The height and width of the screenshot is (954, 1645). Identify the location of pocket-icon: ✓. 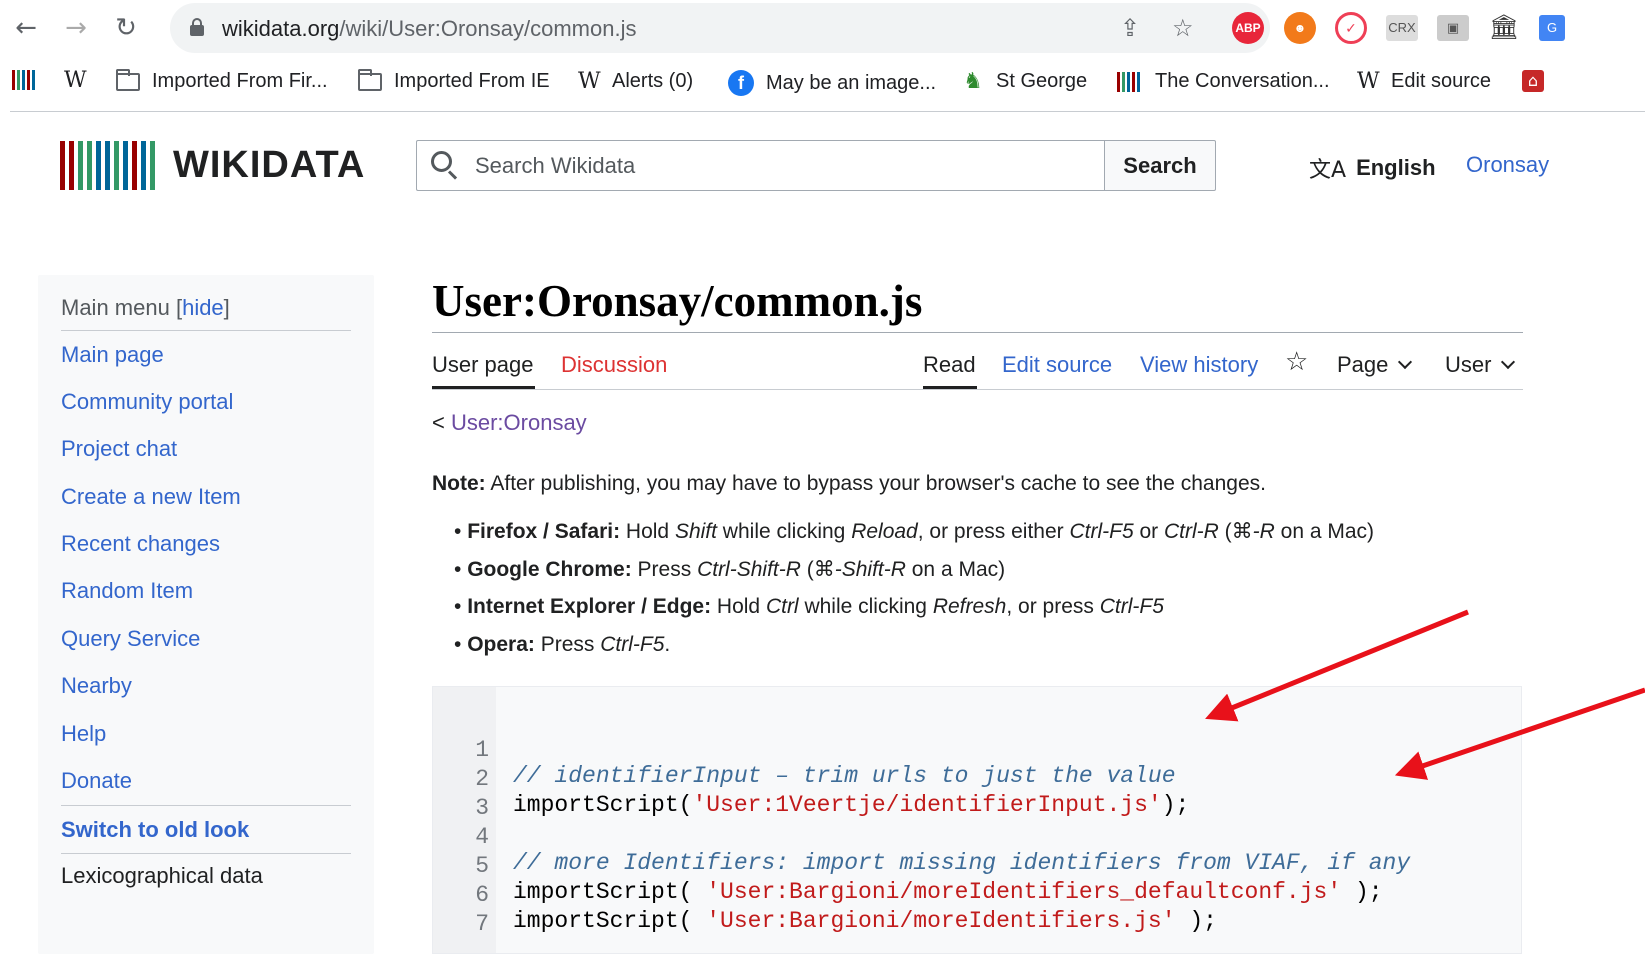
(1351, 28).